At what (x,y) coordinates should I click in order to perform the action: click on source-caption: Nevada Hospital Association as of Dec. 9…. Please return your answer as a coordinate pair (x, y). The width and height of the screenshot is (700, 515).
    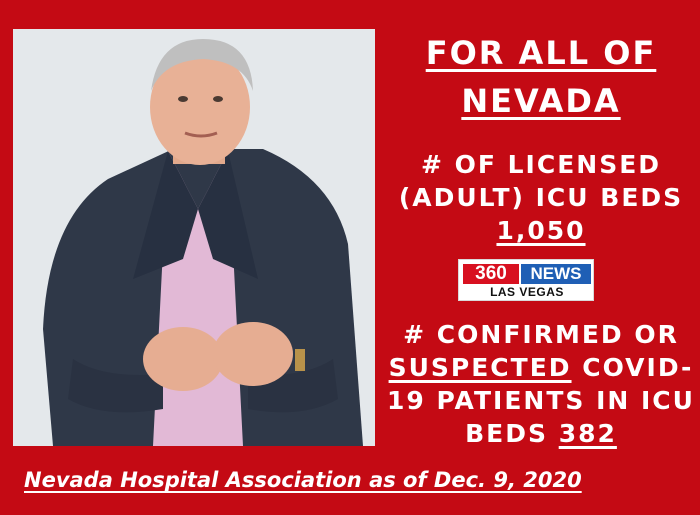
    Looking at the image, I should click on (303, 480).